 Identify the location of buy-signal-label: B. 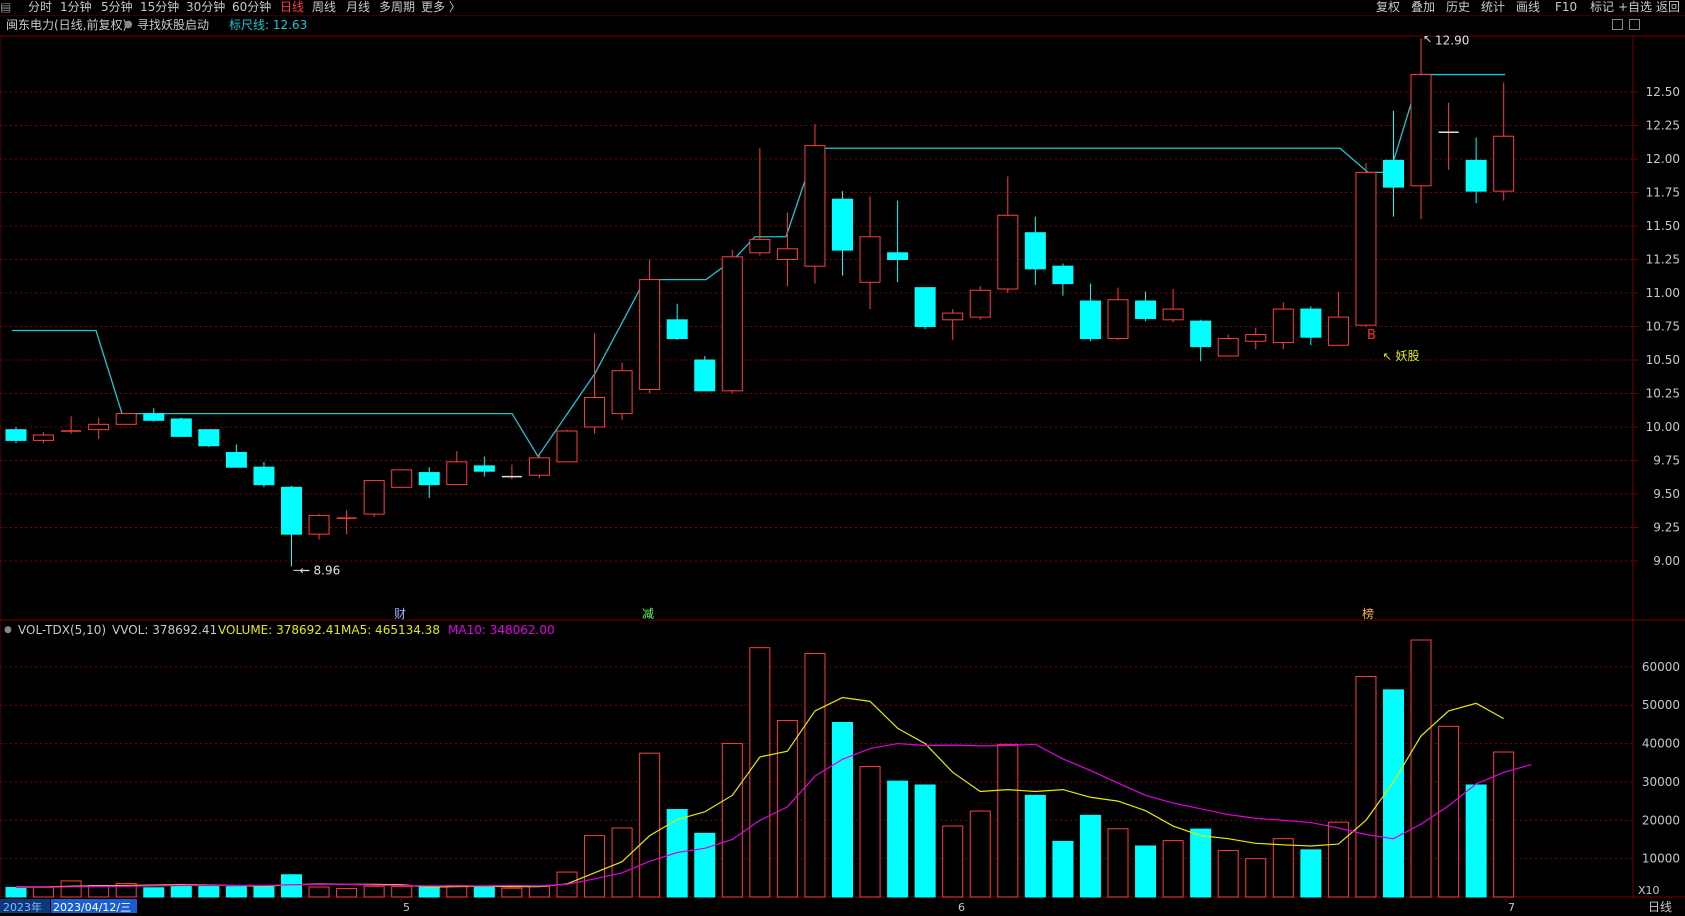
(1371, 335).